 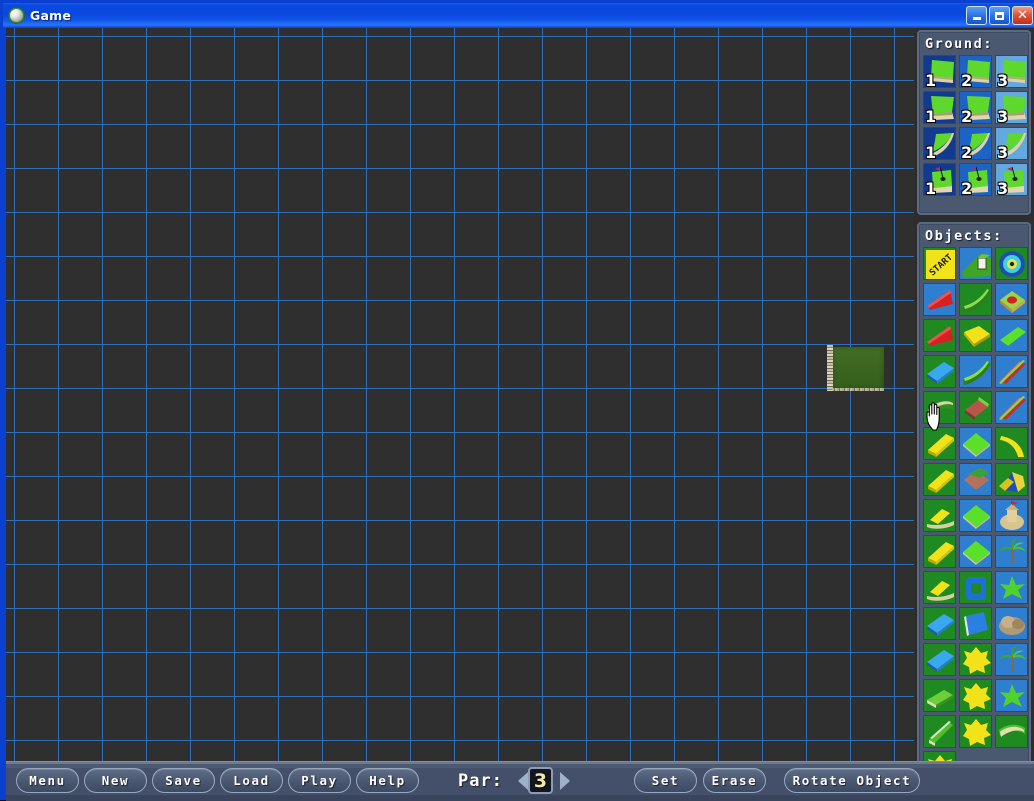 What do you see at coordinates (1011, 299) in the screenshot?
I see `object-target-pad` at bounding box center [1011, 299].